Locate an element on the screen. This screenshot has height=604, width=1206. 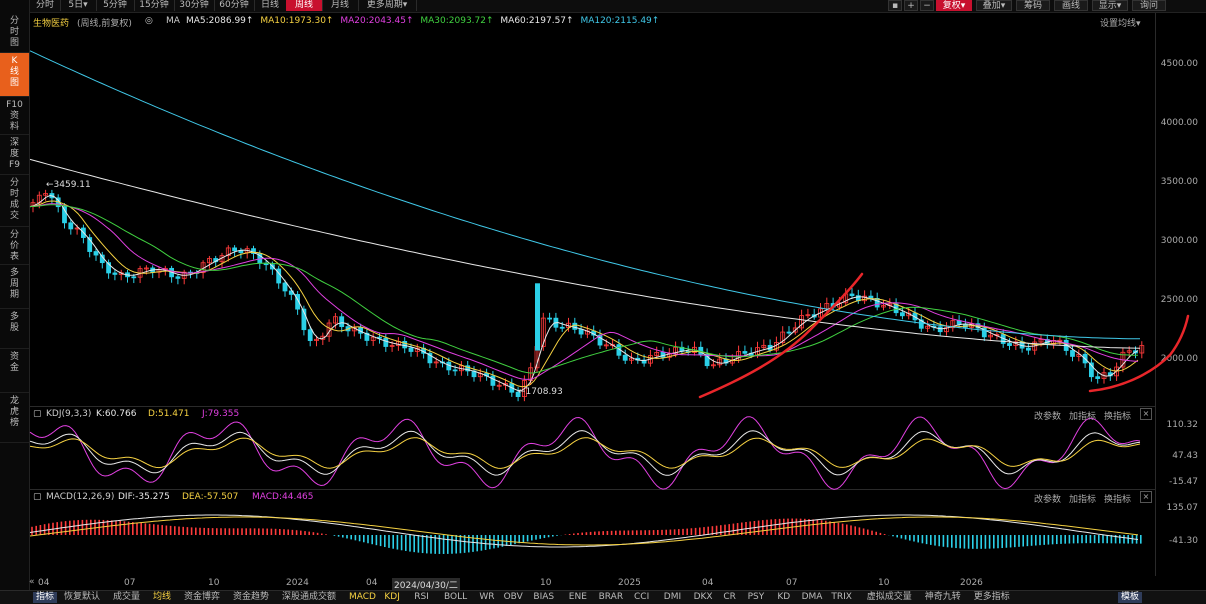
macd-icon: ▢ is located at coordinates (37, 497).